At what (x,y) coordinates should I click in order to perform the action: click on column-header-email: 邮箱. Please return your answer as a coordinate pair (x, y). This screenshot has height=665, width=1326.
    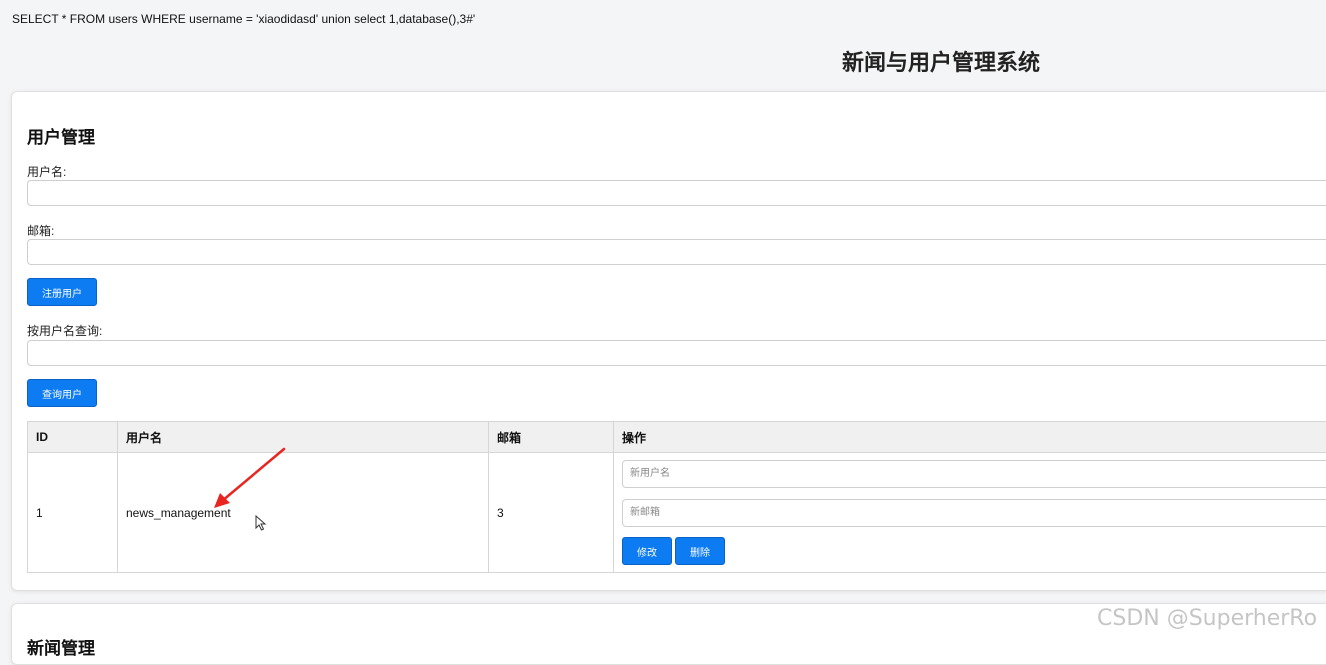
    Looking at the image, I should click on (551, 437).